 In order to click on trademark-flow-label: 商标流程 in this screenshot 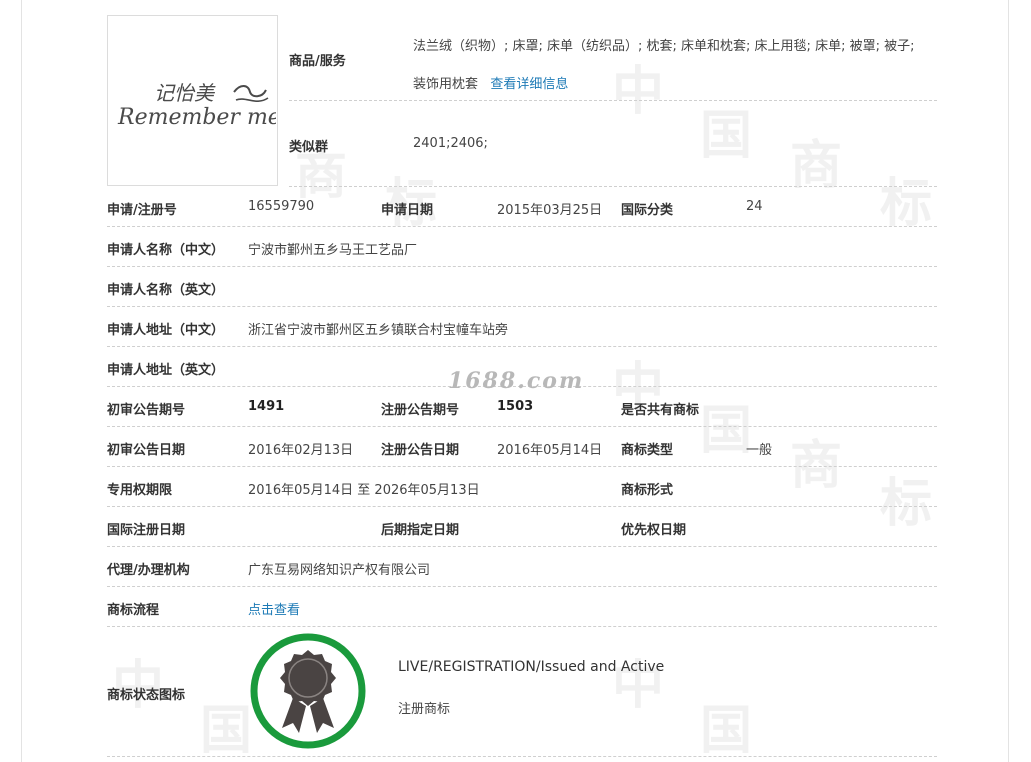, I will do `click(133, 610)`.